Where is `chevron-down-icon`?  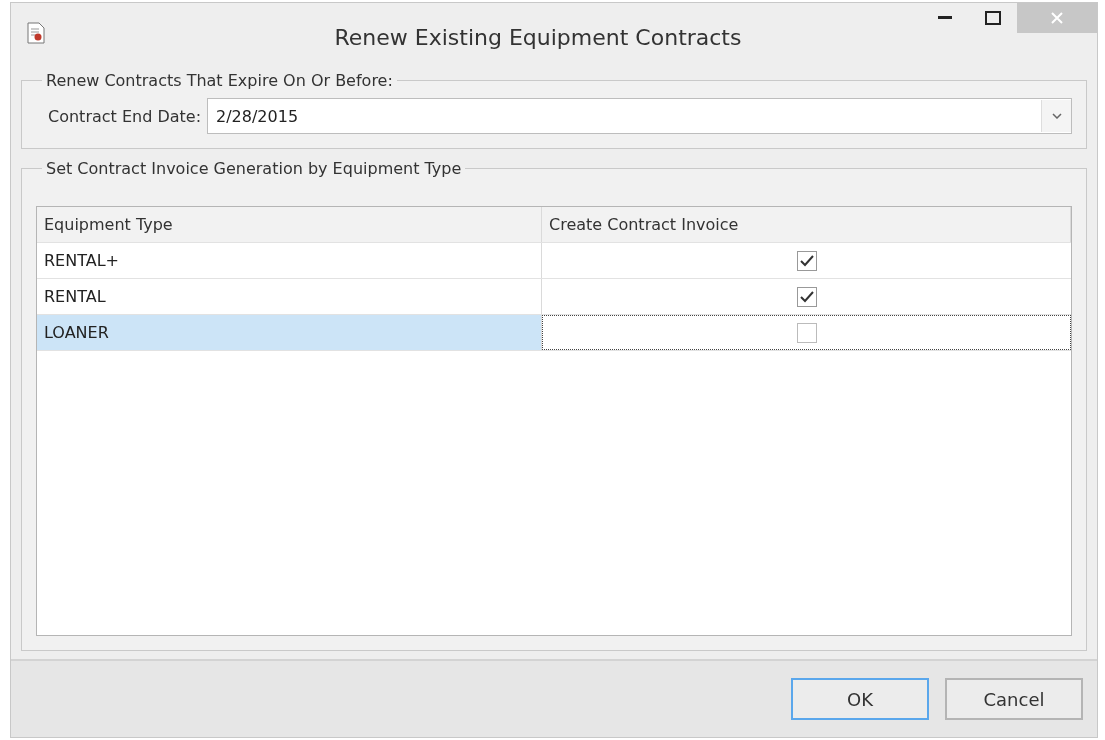 chevron-down-icon is located at coordinates (1056, 116).